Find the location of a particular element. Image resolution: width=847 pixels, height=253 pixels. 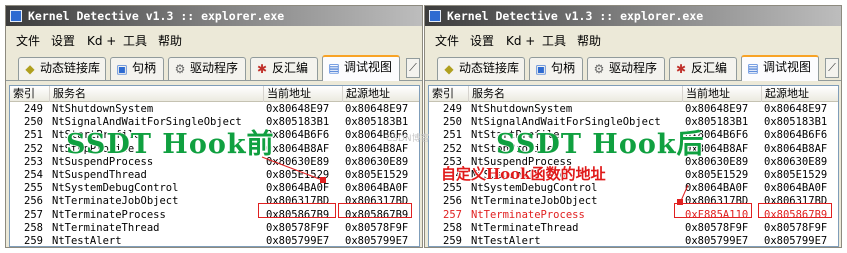

cell-original-address: 0x805E1529 is located at coordinates (377, 174).